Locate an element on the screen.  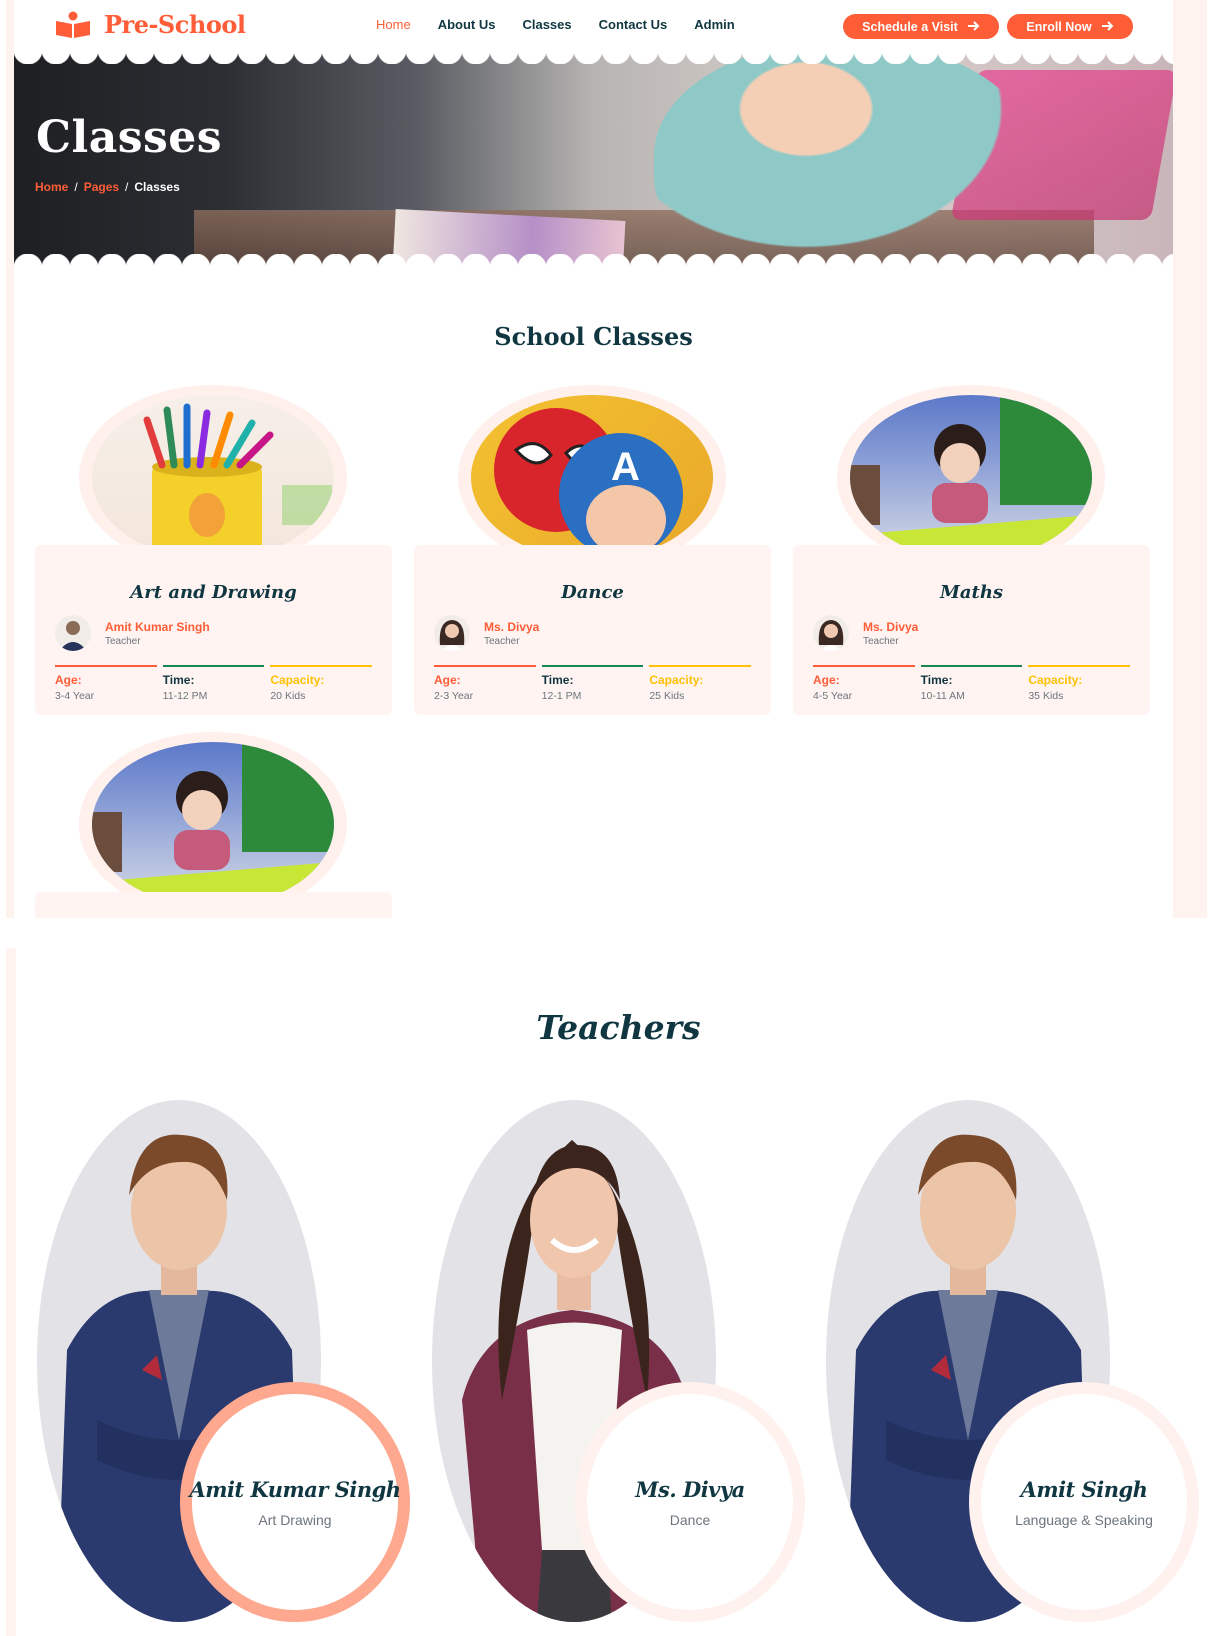
enroll-now-button: Enroll Now is located at coordinates (1070, 26).